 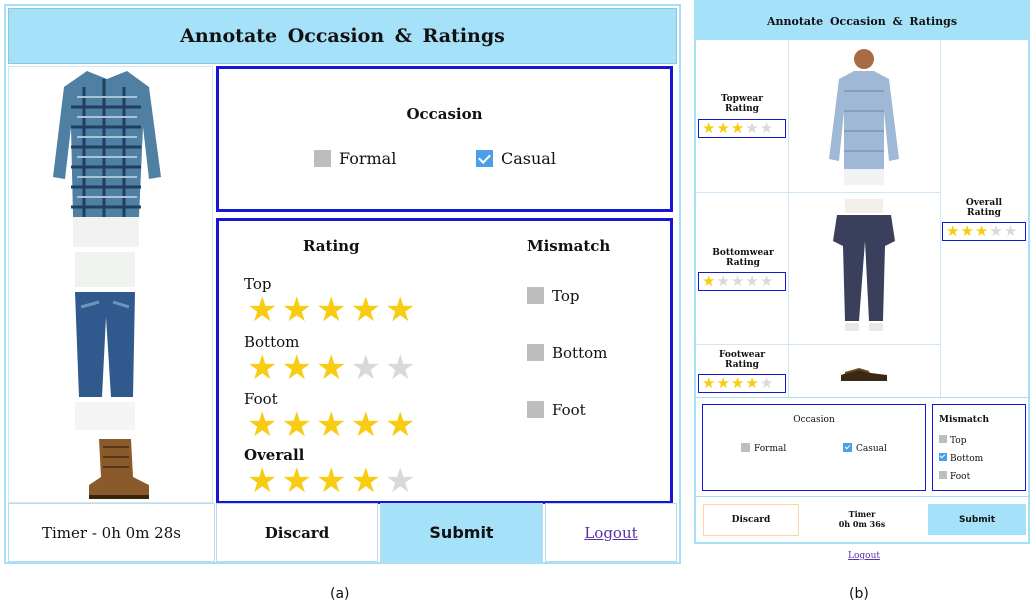 I want to click on mismatch-panel: Mismatch Top Bottom Foot, so click(x=979, y=447).